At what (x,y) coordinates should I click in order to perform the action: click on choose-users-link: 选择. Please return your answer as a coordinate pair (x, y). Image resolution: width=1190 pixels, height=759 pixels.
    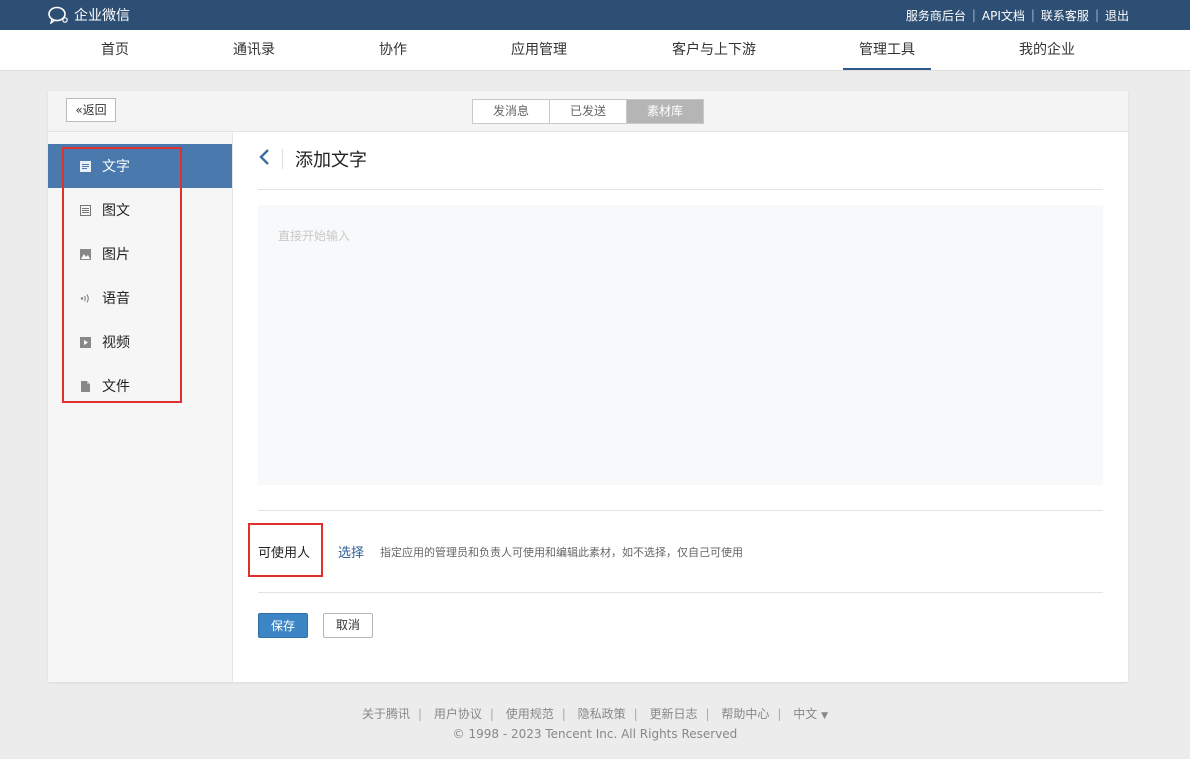
    Looking at the image, I should click on (351, 551).